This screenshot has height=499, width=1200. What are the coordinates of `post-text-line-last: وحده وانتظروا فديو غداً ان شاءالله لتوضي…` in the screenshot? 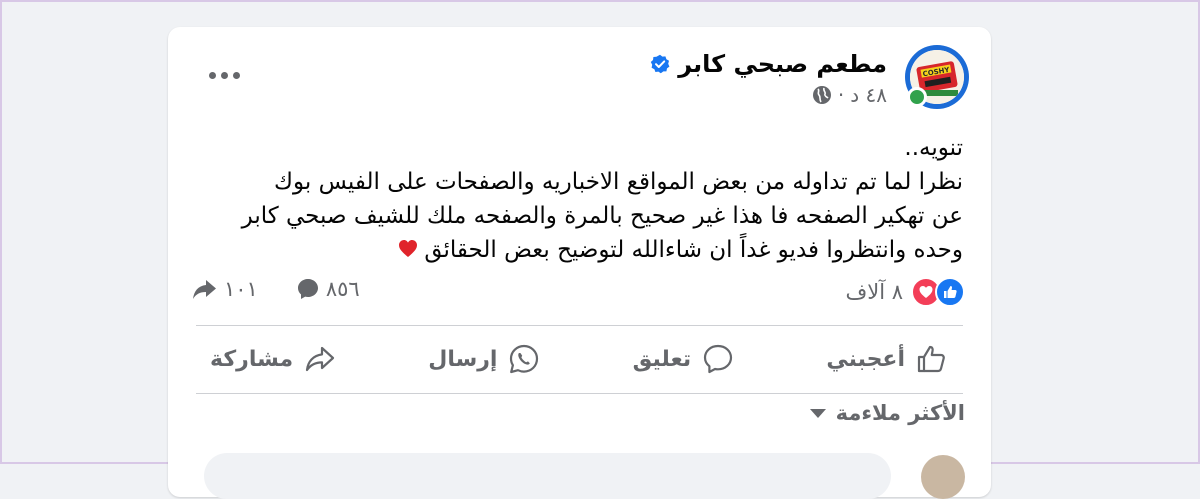 It's located at (583, 250).